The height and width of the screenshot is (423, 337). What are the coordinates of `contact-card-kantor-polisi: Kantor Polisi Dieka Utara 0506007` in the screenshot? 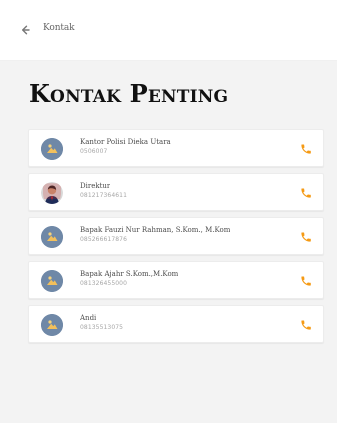 It's located at (176, 148).